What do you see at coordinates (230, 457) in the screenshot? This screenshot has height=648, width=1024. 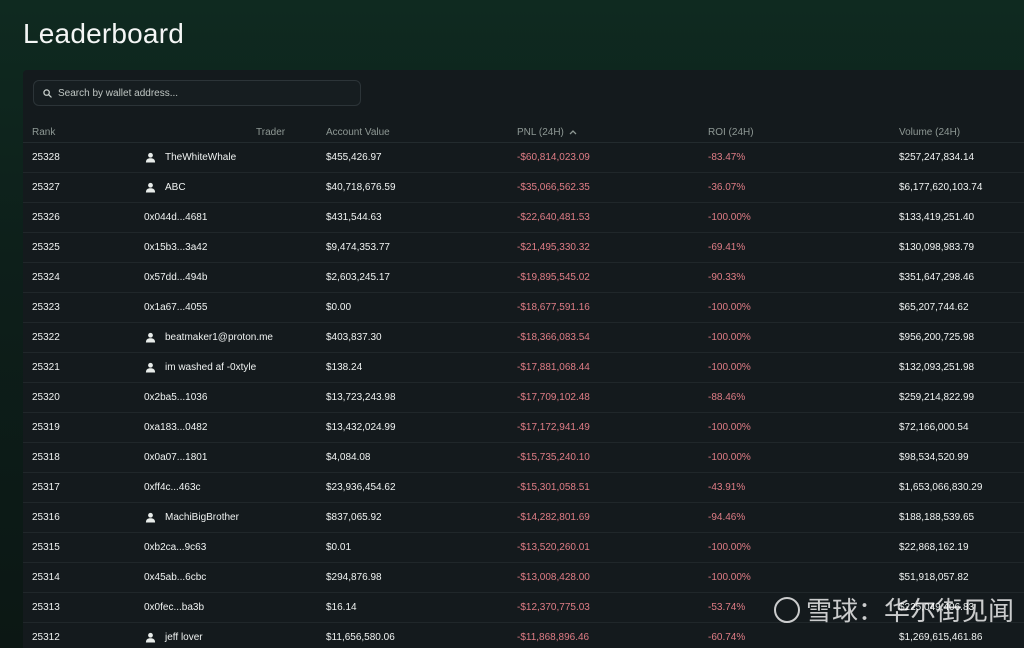 I see `trader-cell: 0x0a07...1801` at bounding box center [230, 457].